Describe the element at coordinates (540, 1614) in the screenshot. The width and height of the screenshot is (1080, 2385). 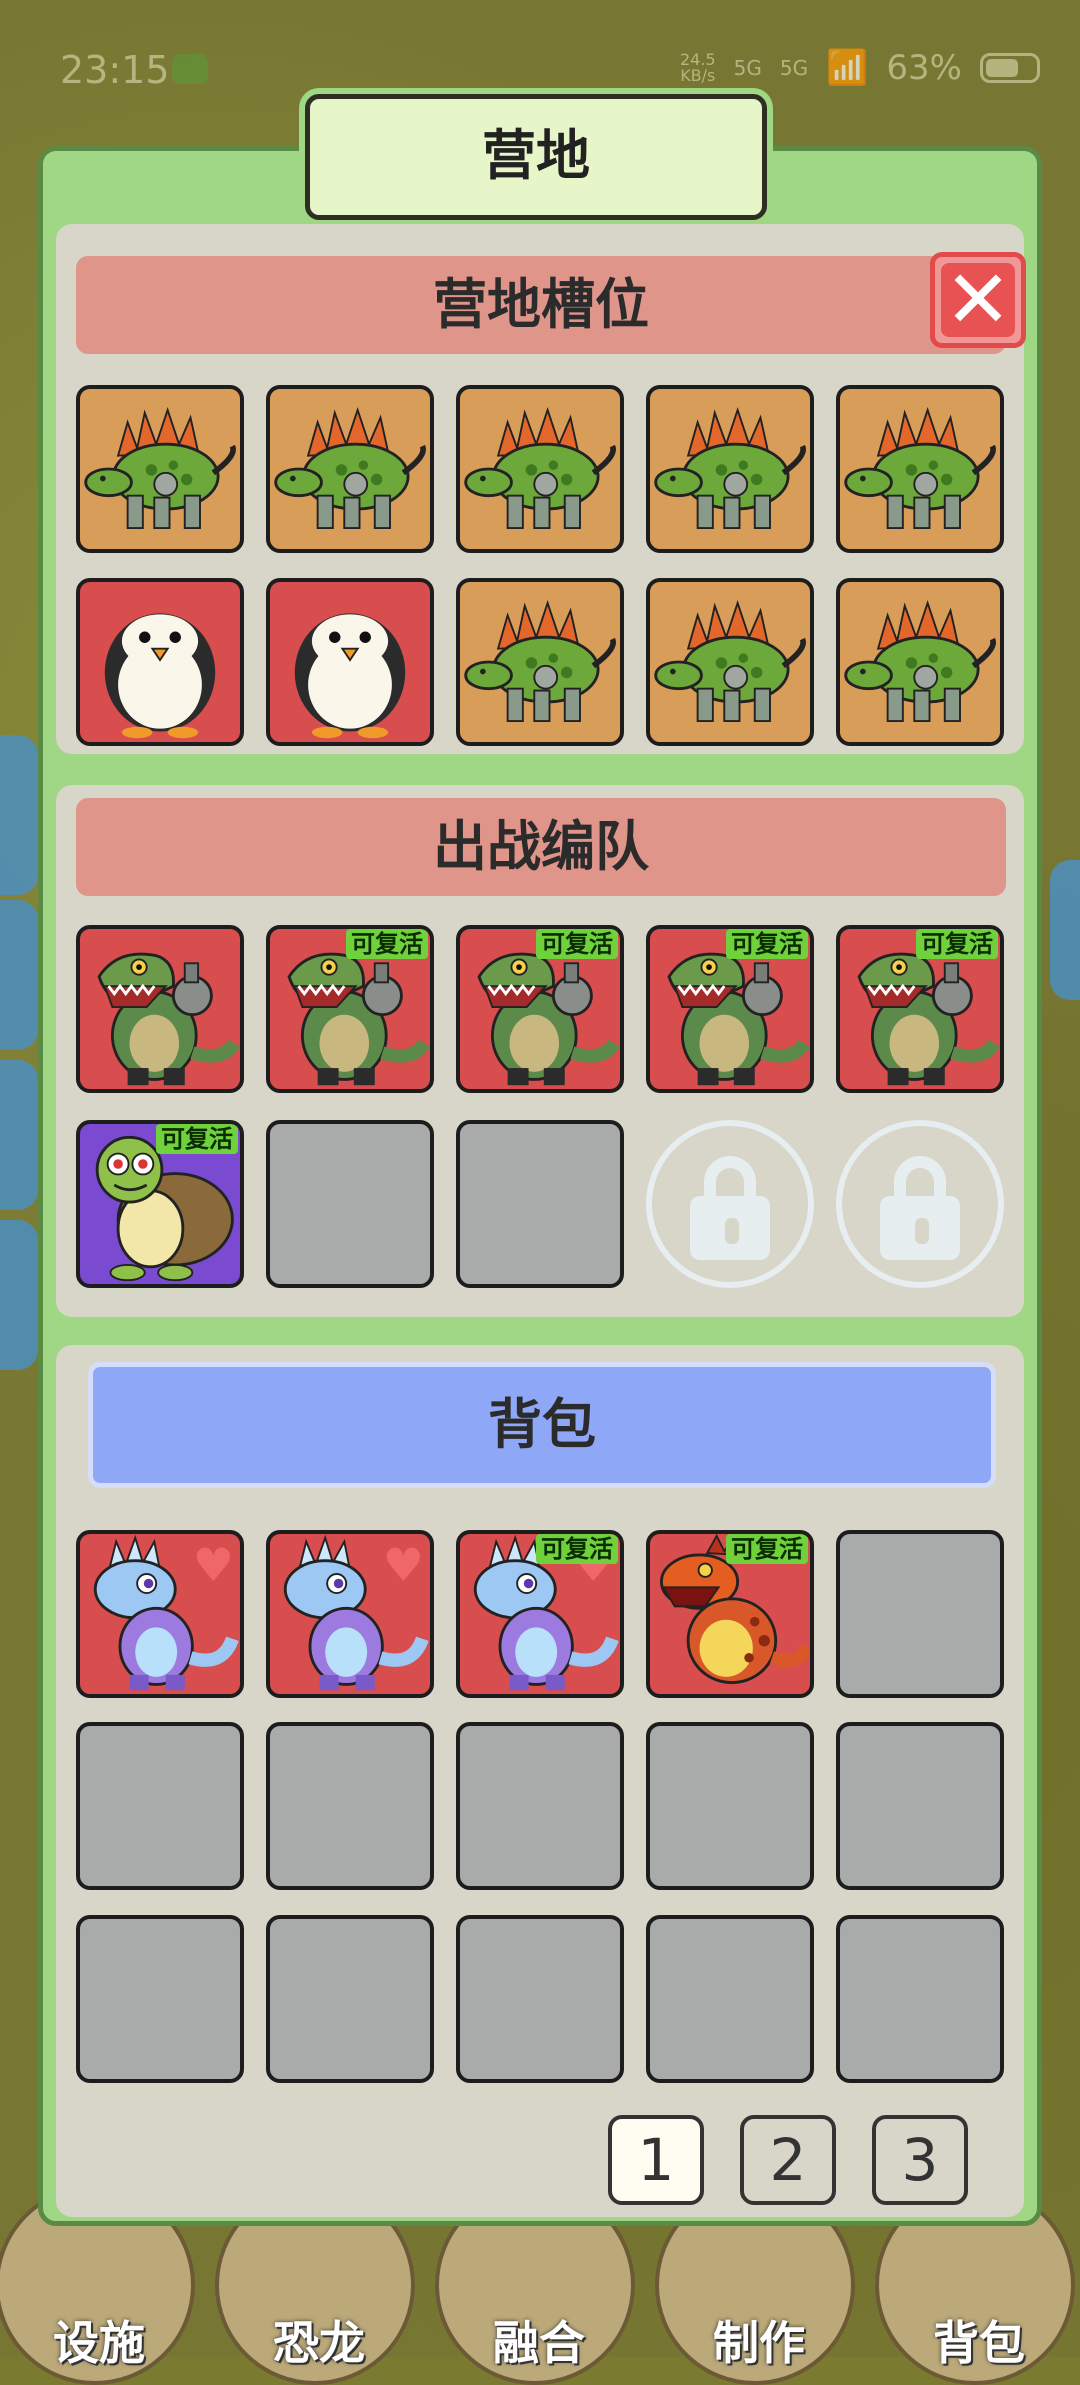
I see `backpack-slot-3: ♥ 可复活` at that location.